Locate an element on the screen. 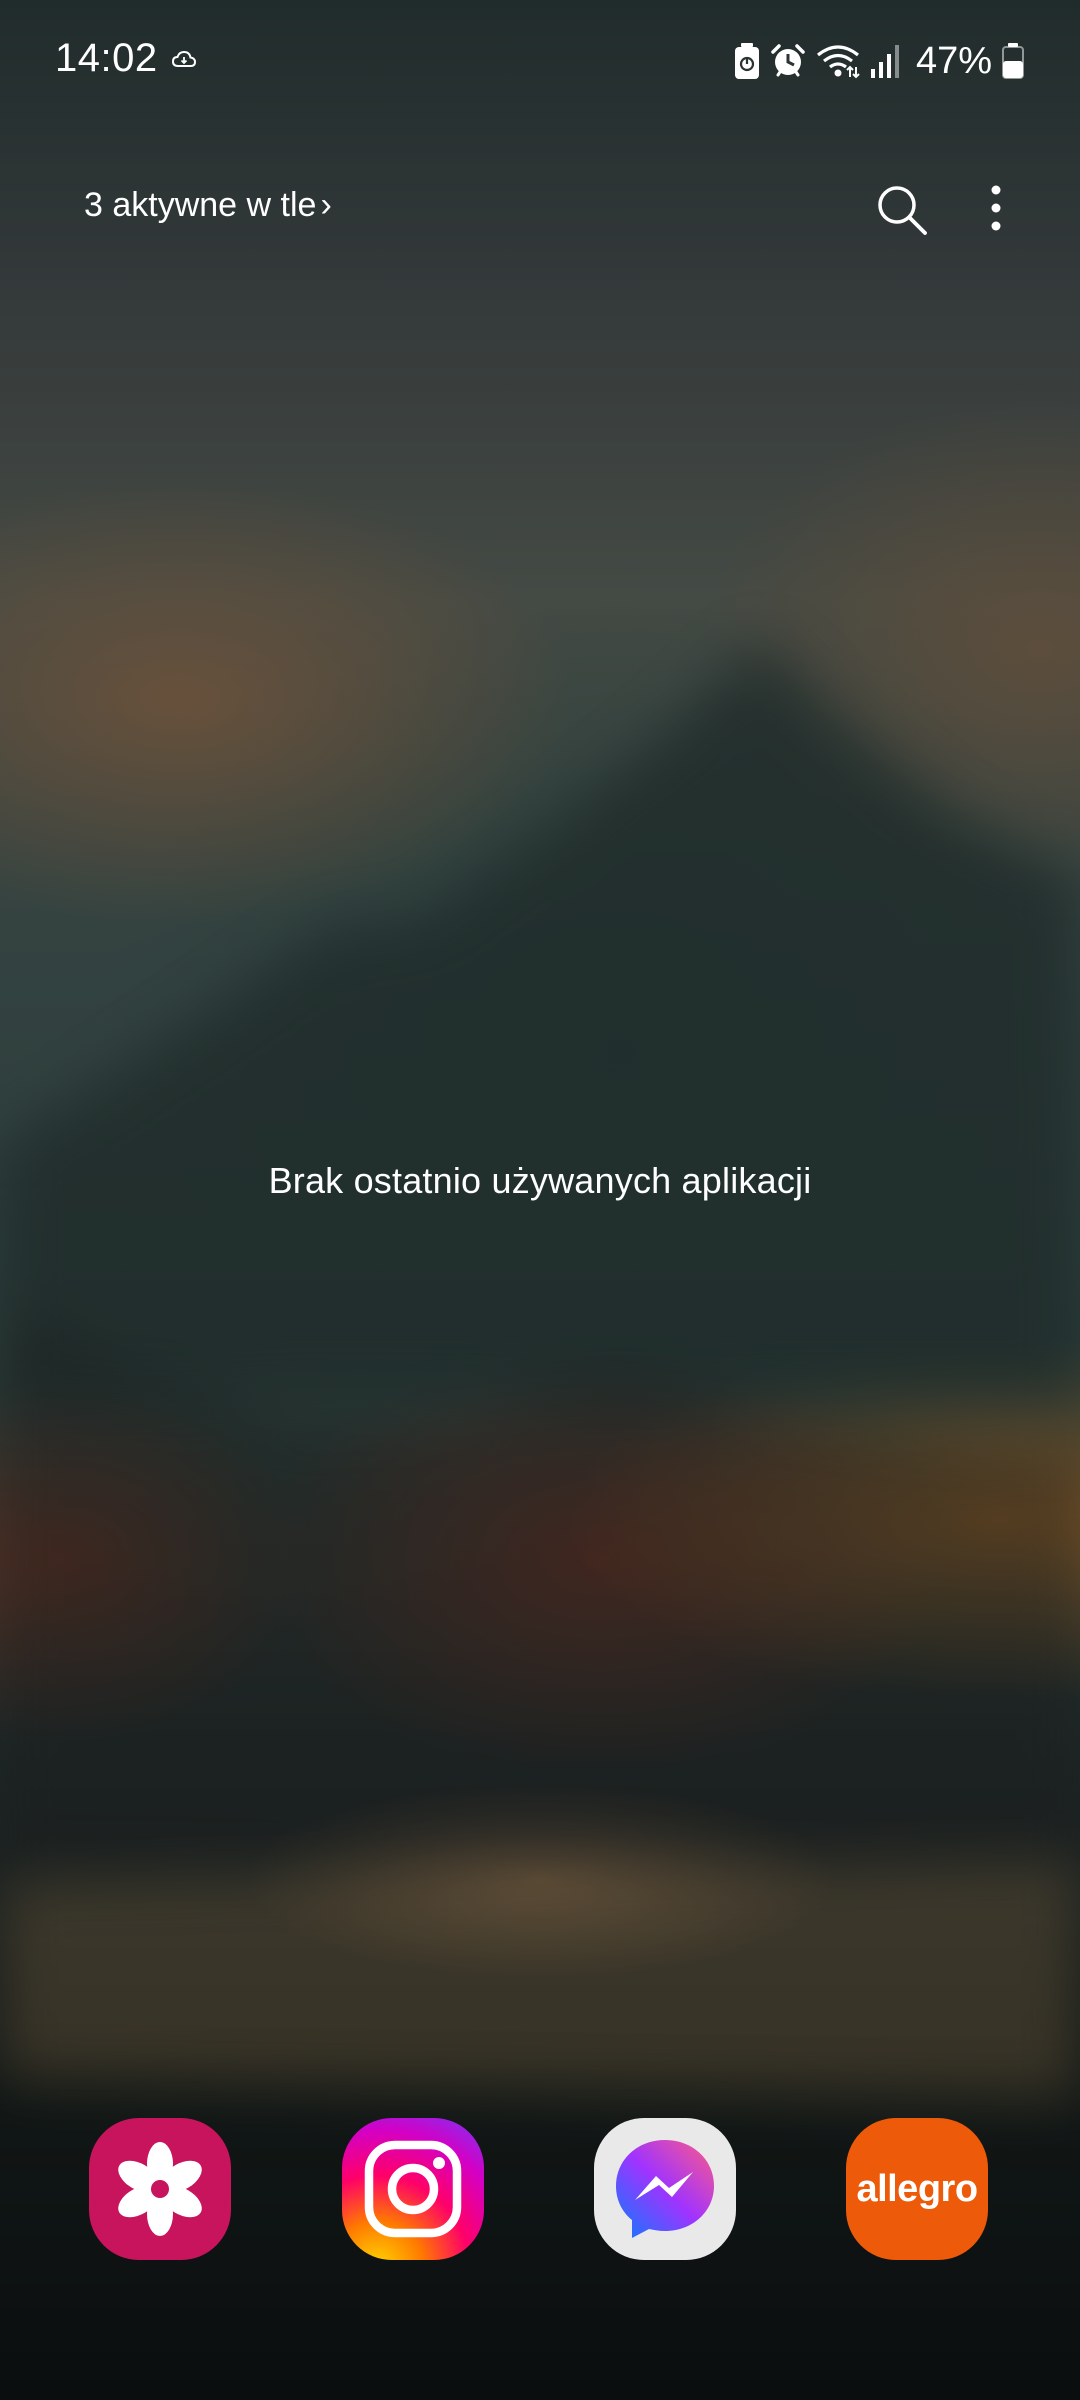  alarm-icon is located at coordinates (788, 60).